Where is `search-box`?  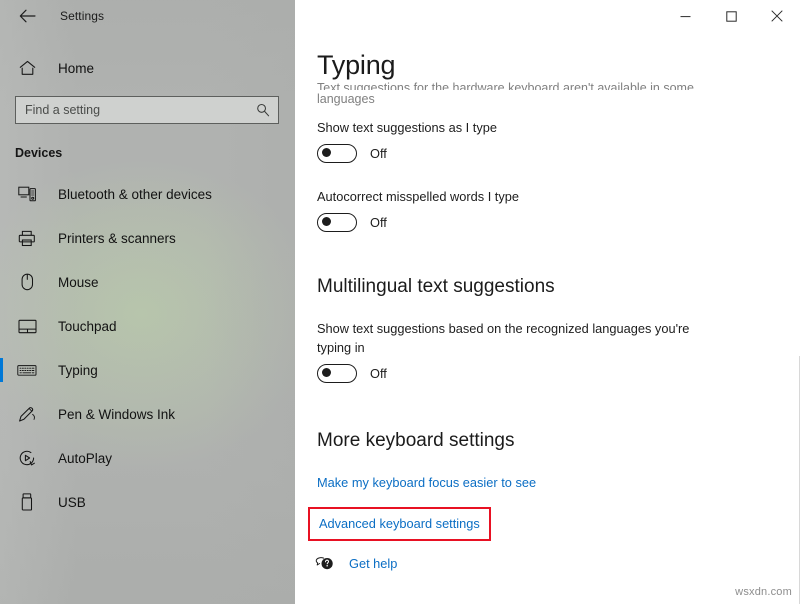
search-box is located at coordinates (147, 110).